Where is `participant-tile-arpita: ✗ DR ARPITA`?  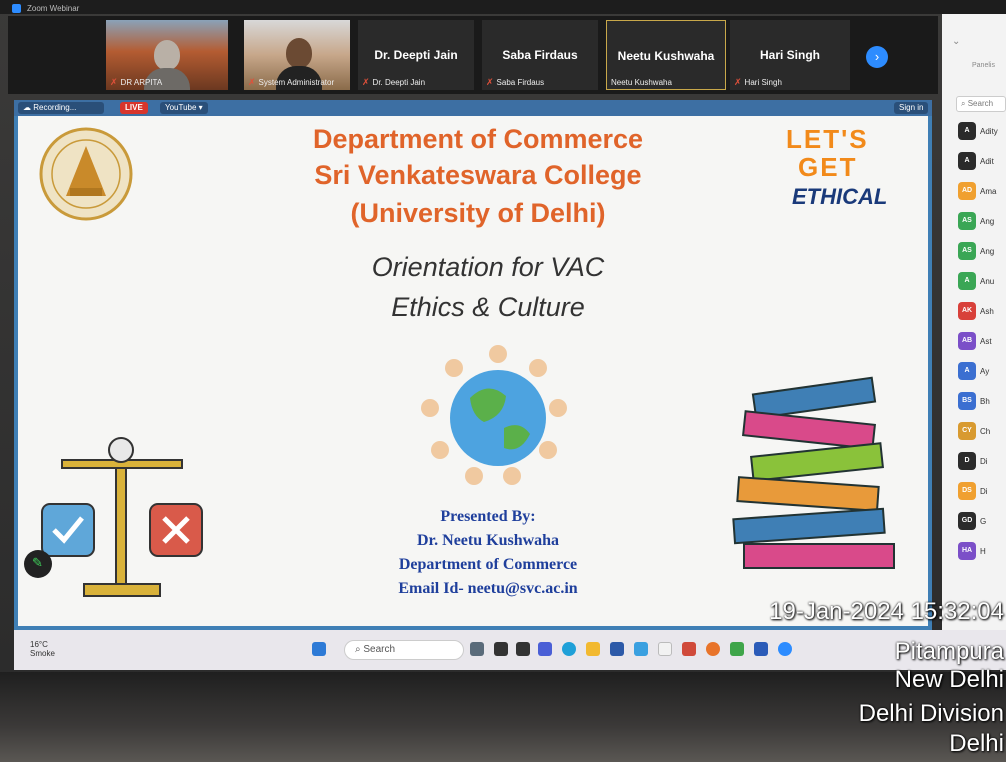
participant-tile-arpita: ✗ DR ARPITA is located at coordinates (167, 55).